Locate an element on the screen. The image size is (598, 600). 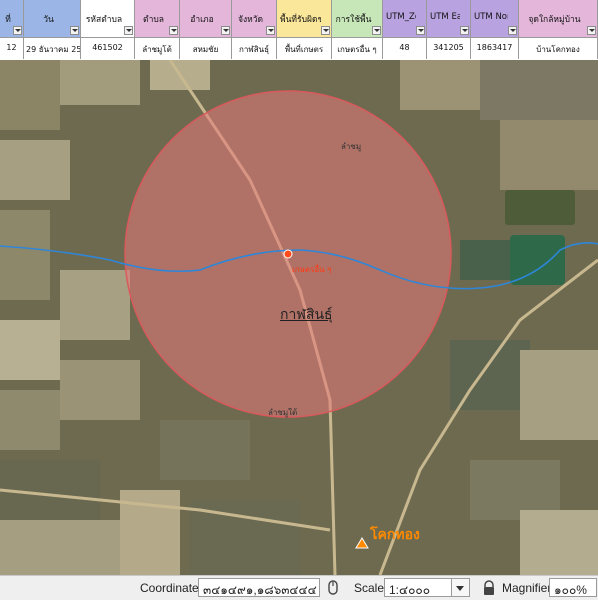
header-cell: การใช้พื้น is located at coordinates (357, 19).